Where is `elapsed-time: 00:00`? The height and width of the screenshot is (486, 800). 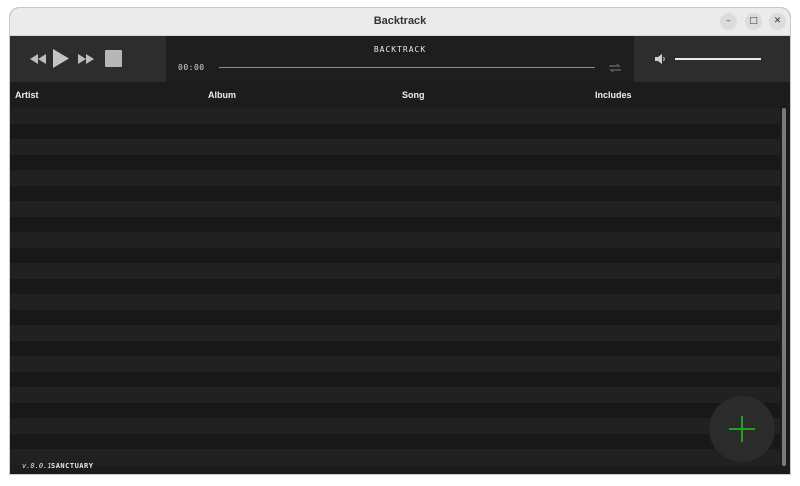 elapsed-time: 00:00 is located at coordinates (191, 67).